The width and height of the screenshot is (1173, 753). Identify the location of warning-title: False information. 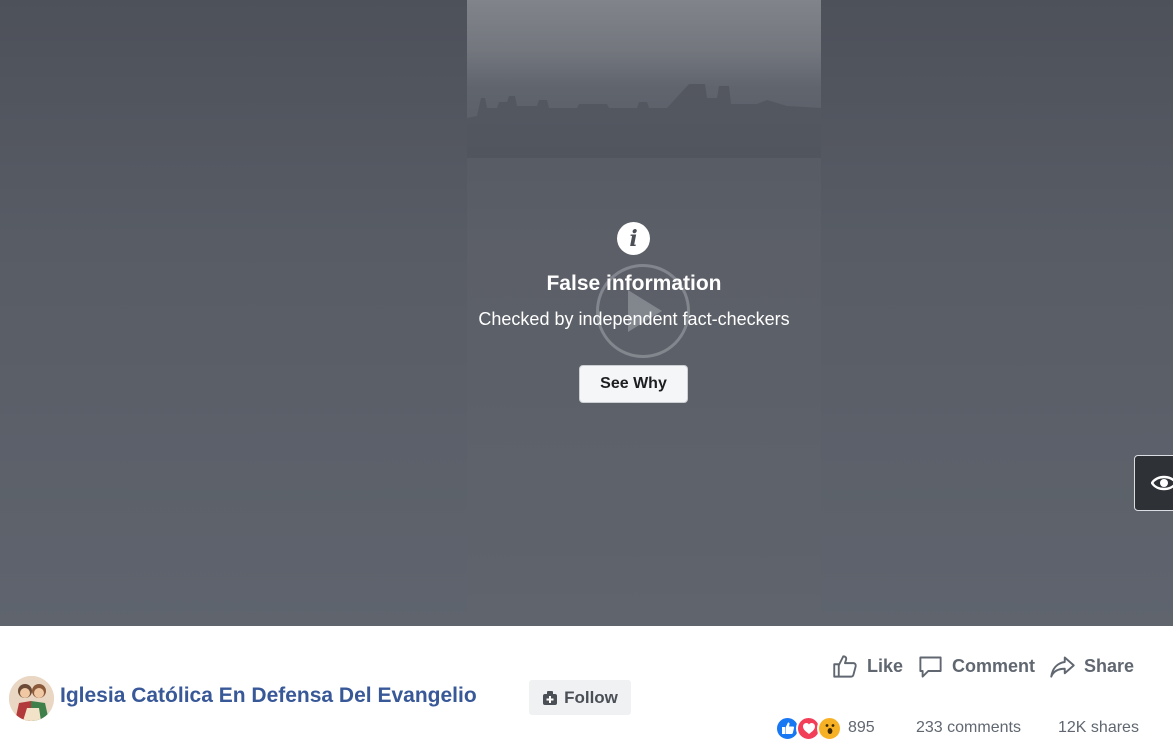
(634, 283).